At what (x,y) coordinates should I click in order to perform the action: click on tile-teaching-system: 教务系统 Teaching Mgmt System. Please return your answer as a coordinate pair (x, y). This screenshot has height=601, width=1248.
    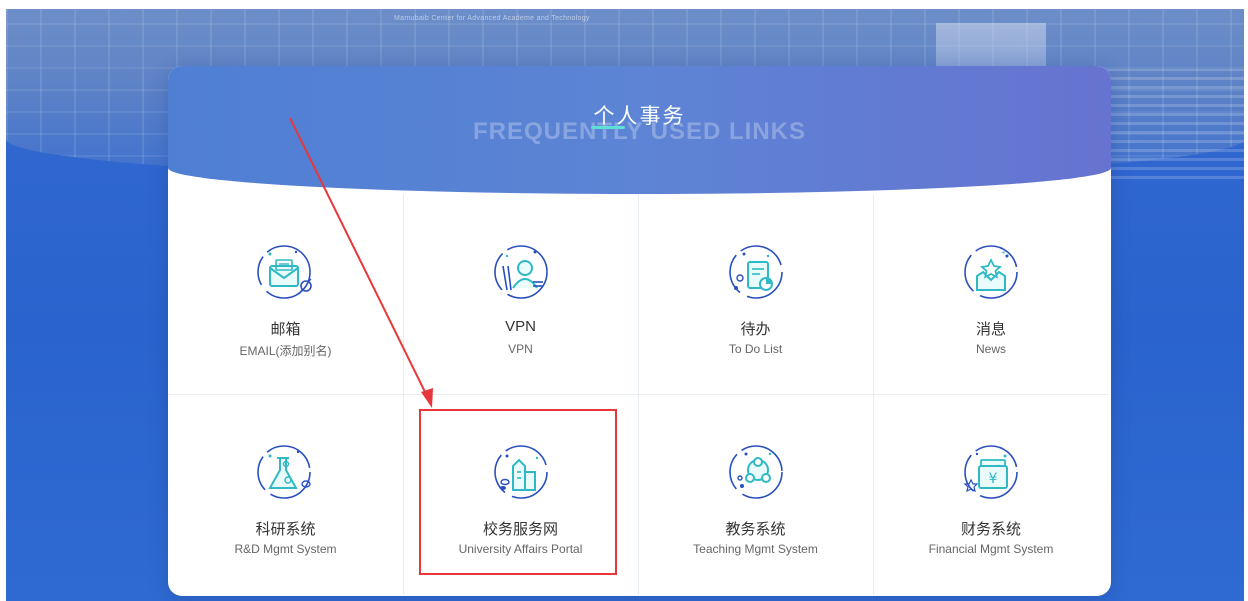
    Looking at the image, I should click on (756, 494).